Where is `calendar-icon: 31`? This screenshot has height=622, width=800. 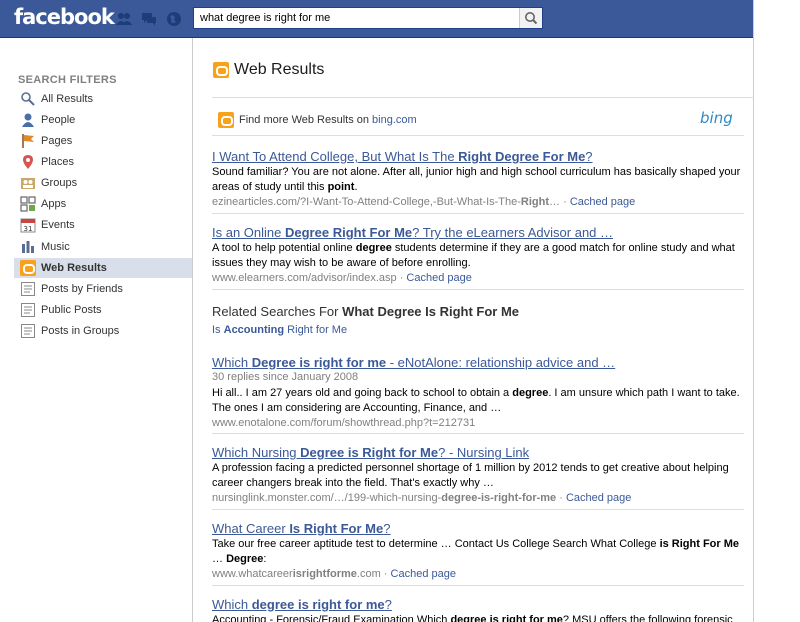 calendar-icon: 31 is located at coordinates (28, 225).